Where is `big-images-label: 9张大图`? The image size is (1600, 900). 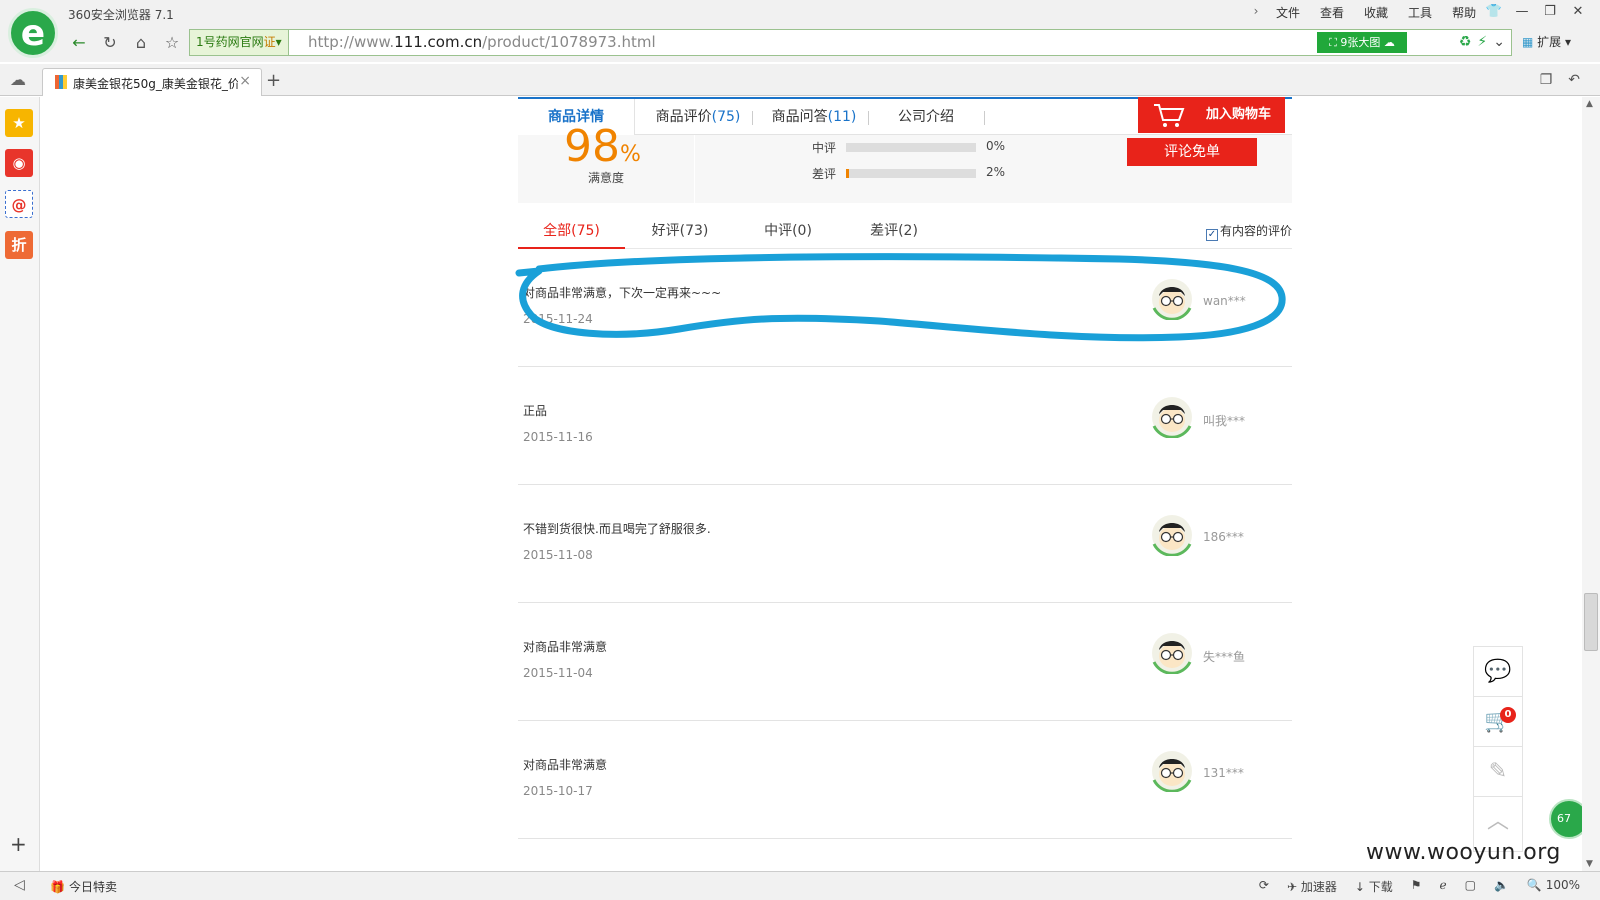
big-images-label: 9张大图 is located at coordinates (1360, 42).